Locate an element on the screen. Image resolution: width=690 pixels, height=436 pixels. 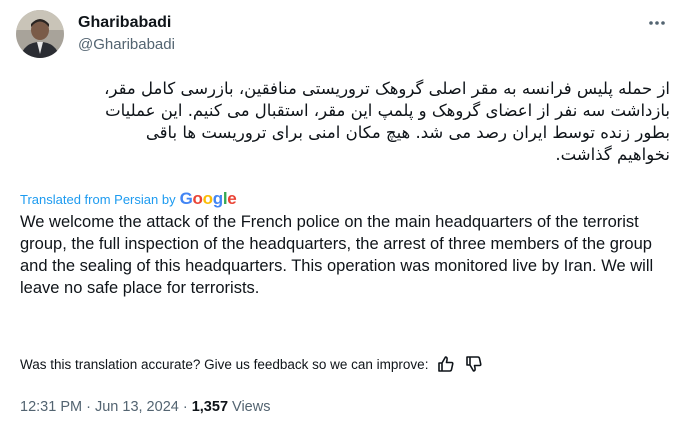
thumbs-down-icon is located at coordinates (474, 364).